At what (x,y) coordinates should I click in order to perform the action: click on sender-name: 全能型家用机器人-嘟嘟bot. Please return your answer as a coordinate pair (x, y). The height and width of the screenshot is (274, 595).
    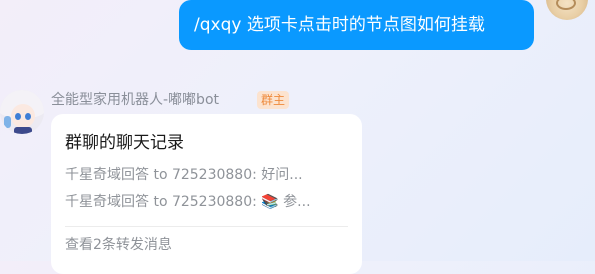
    Looking at the image, I should click on (135, 100).